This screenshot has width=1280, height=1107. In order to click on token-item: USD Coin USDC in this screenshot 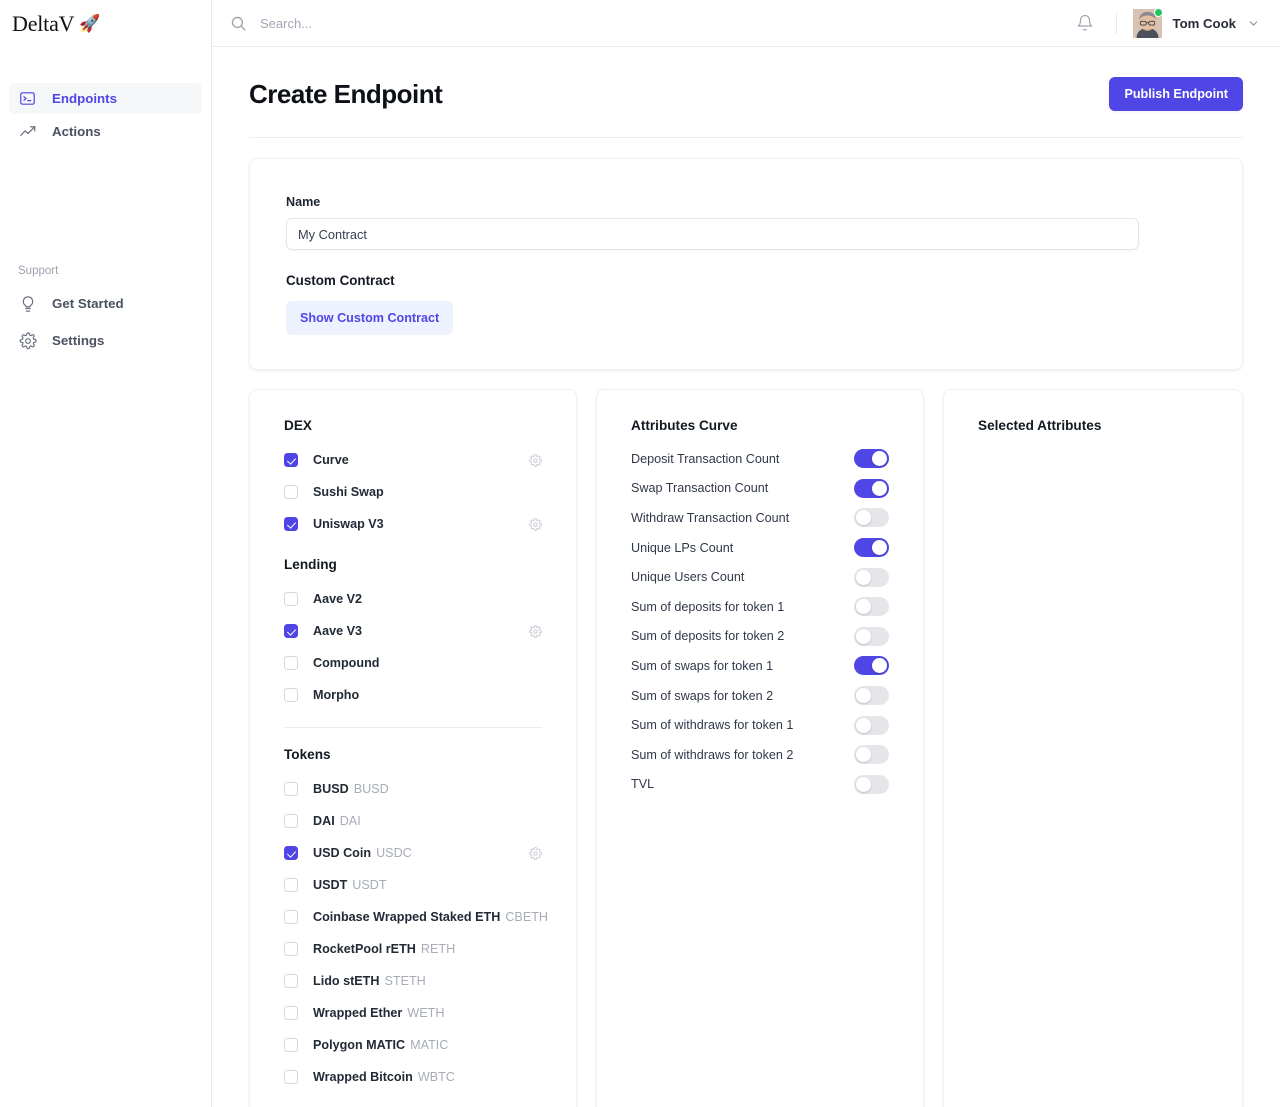, I will do `click(413, 853)`.